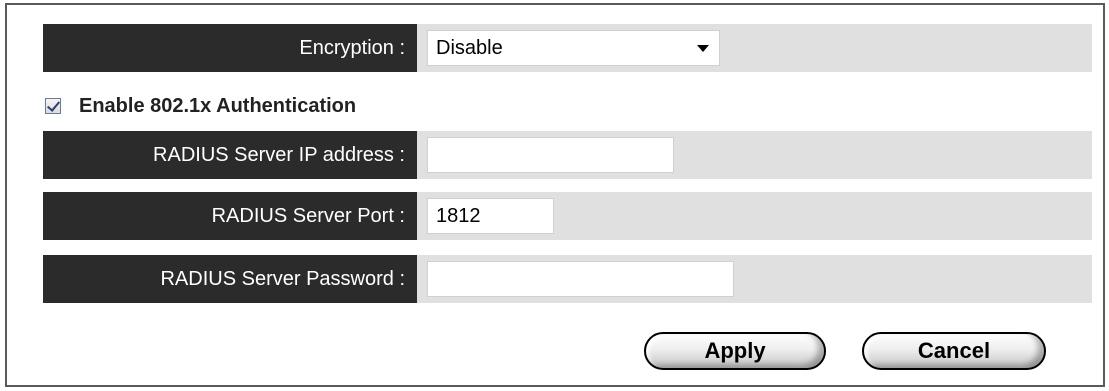  Describe the element at coordinates (754, 216) in the screenshot. I see `radius-port-value-cell` at that location.